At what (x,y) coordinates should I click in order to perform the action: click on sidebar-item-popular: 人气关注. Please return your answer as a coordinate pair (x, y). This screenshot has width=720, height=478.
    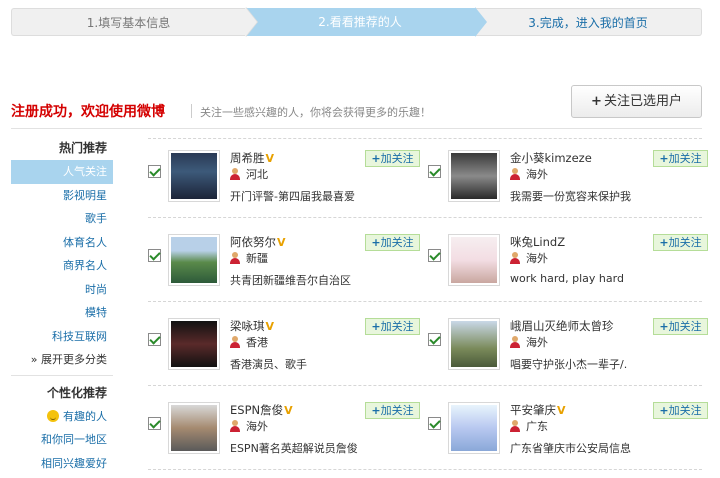
    Looking at the image, I should click on (62, 172).